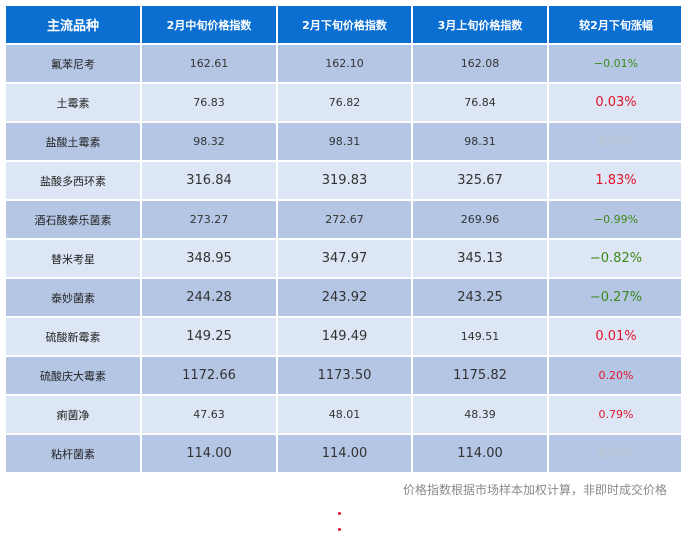 The height and width of the screenshot is (544, 681). What do you see at coordinates (615, 258) in the screenshot?
I see `change-cell: −0.82%` at bounding box center [615, 258].